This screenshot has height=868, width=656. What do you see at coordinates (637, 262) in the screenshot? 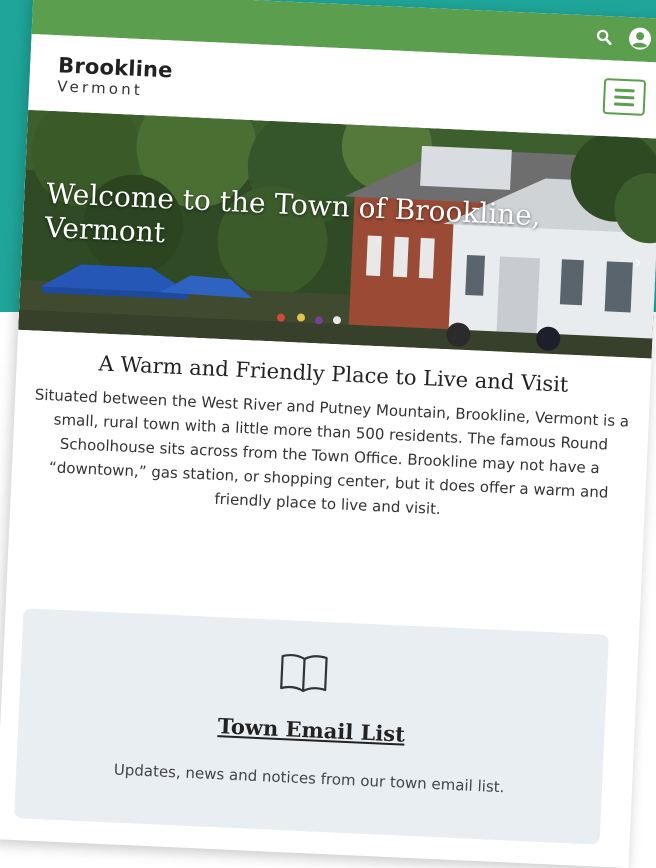
I see `chevron-right-icon: ›` at bounding box center [637, 262].